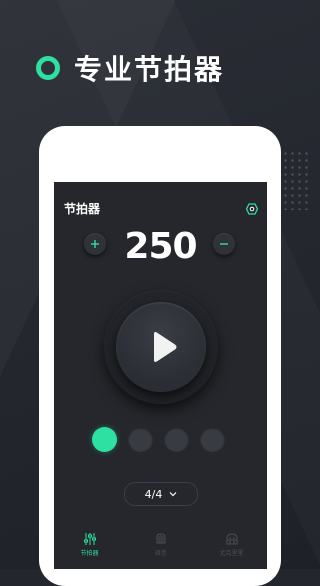 The image size is (320, 586). I want to click on play-button, so click(161, 347).